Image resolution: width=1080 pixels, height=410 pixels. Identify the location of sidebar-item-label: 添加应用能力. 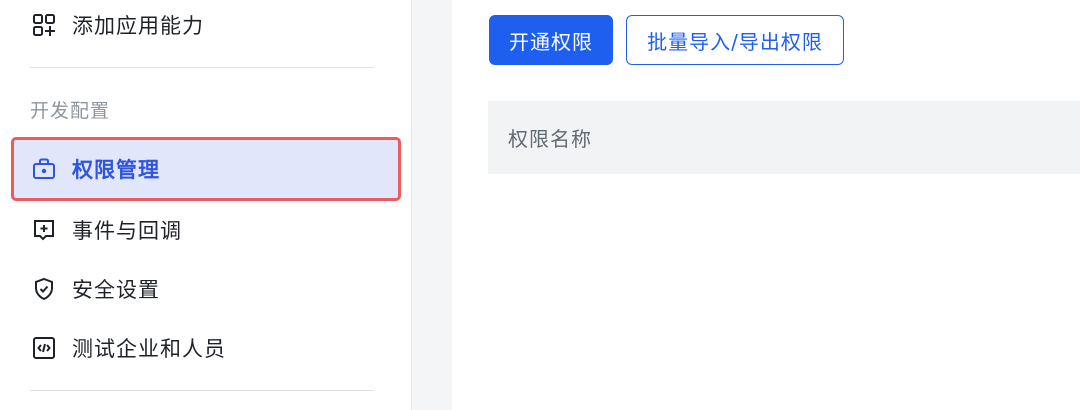
(138, 26).